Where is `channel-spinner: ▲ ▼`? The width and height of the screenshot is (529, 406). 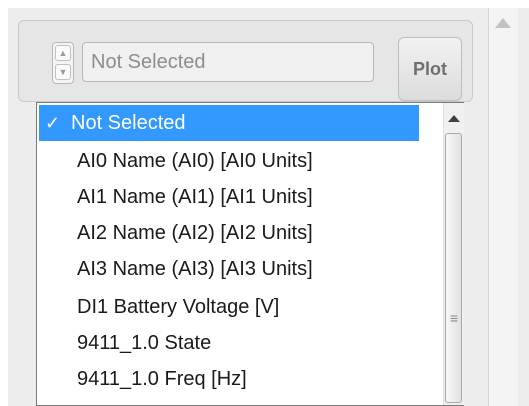 channel-spinner: ▲ ▼ is located at coordinates (63, 63).